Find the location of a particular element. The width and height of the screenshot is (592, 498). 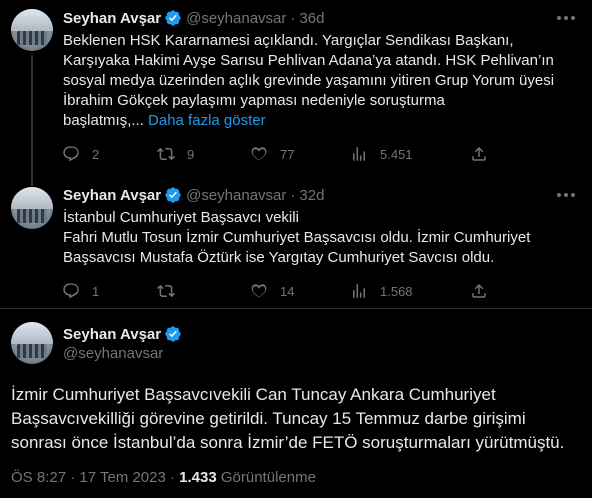

retweet-button is located at coordinates (172, 291).